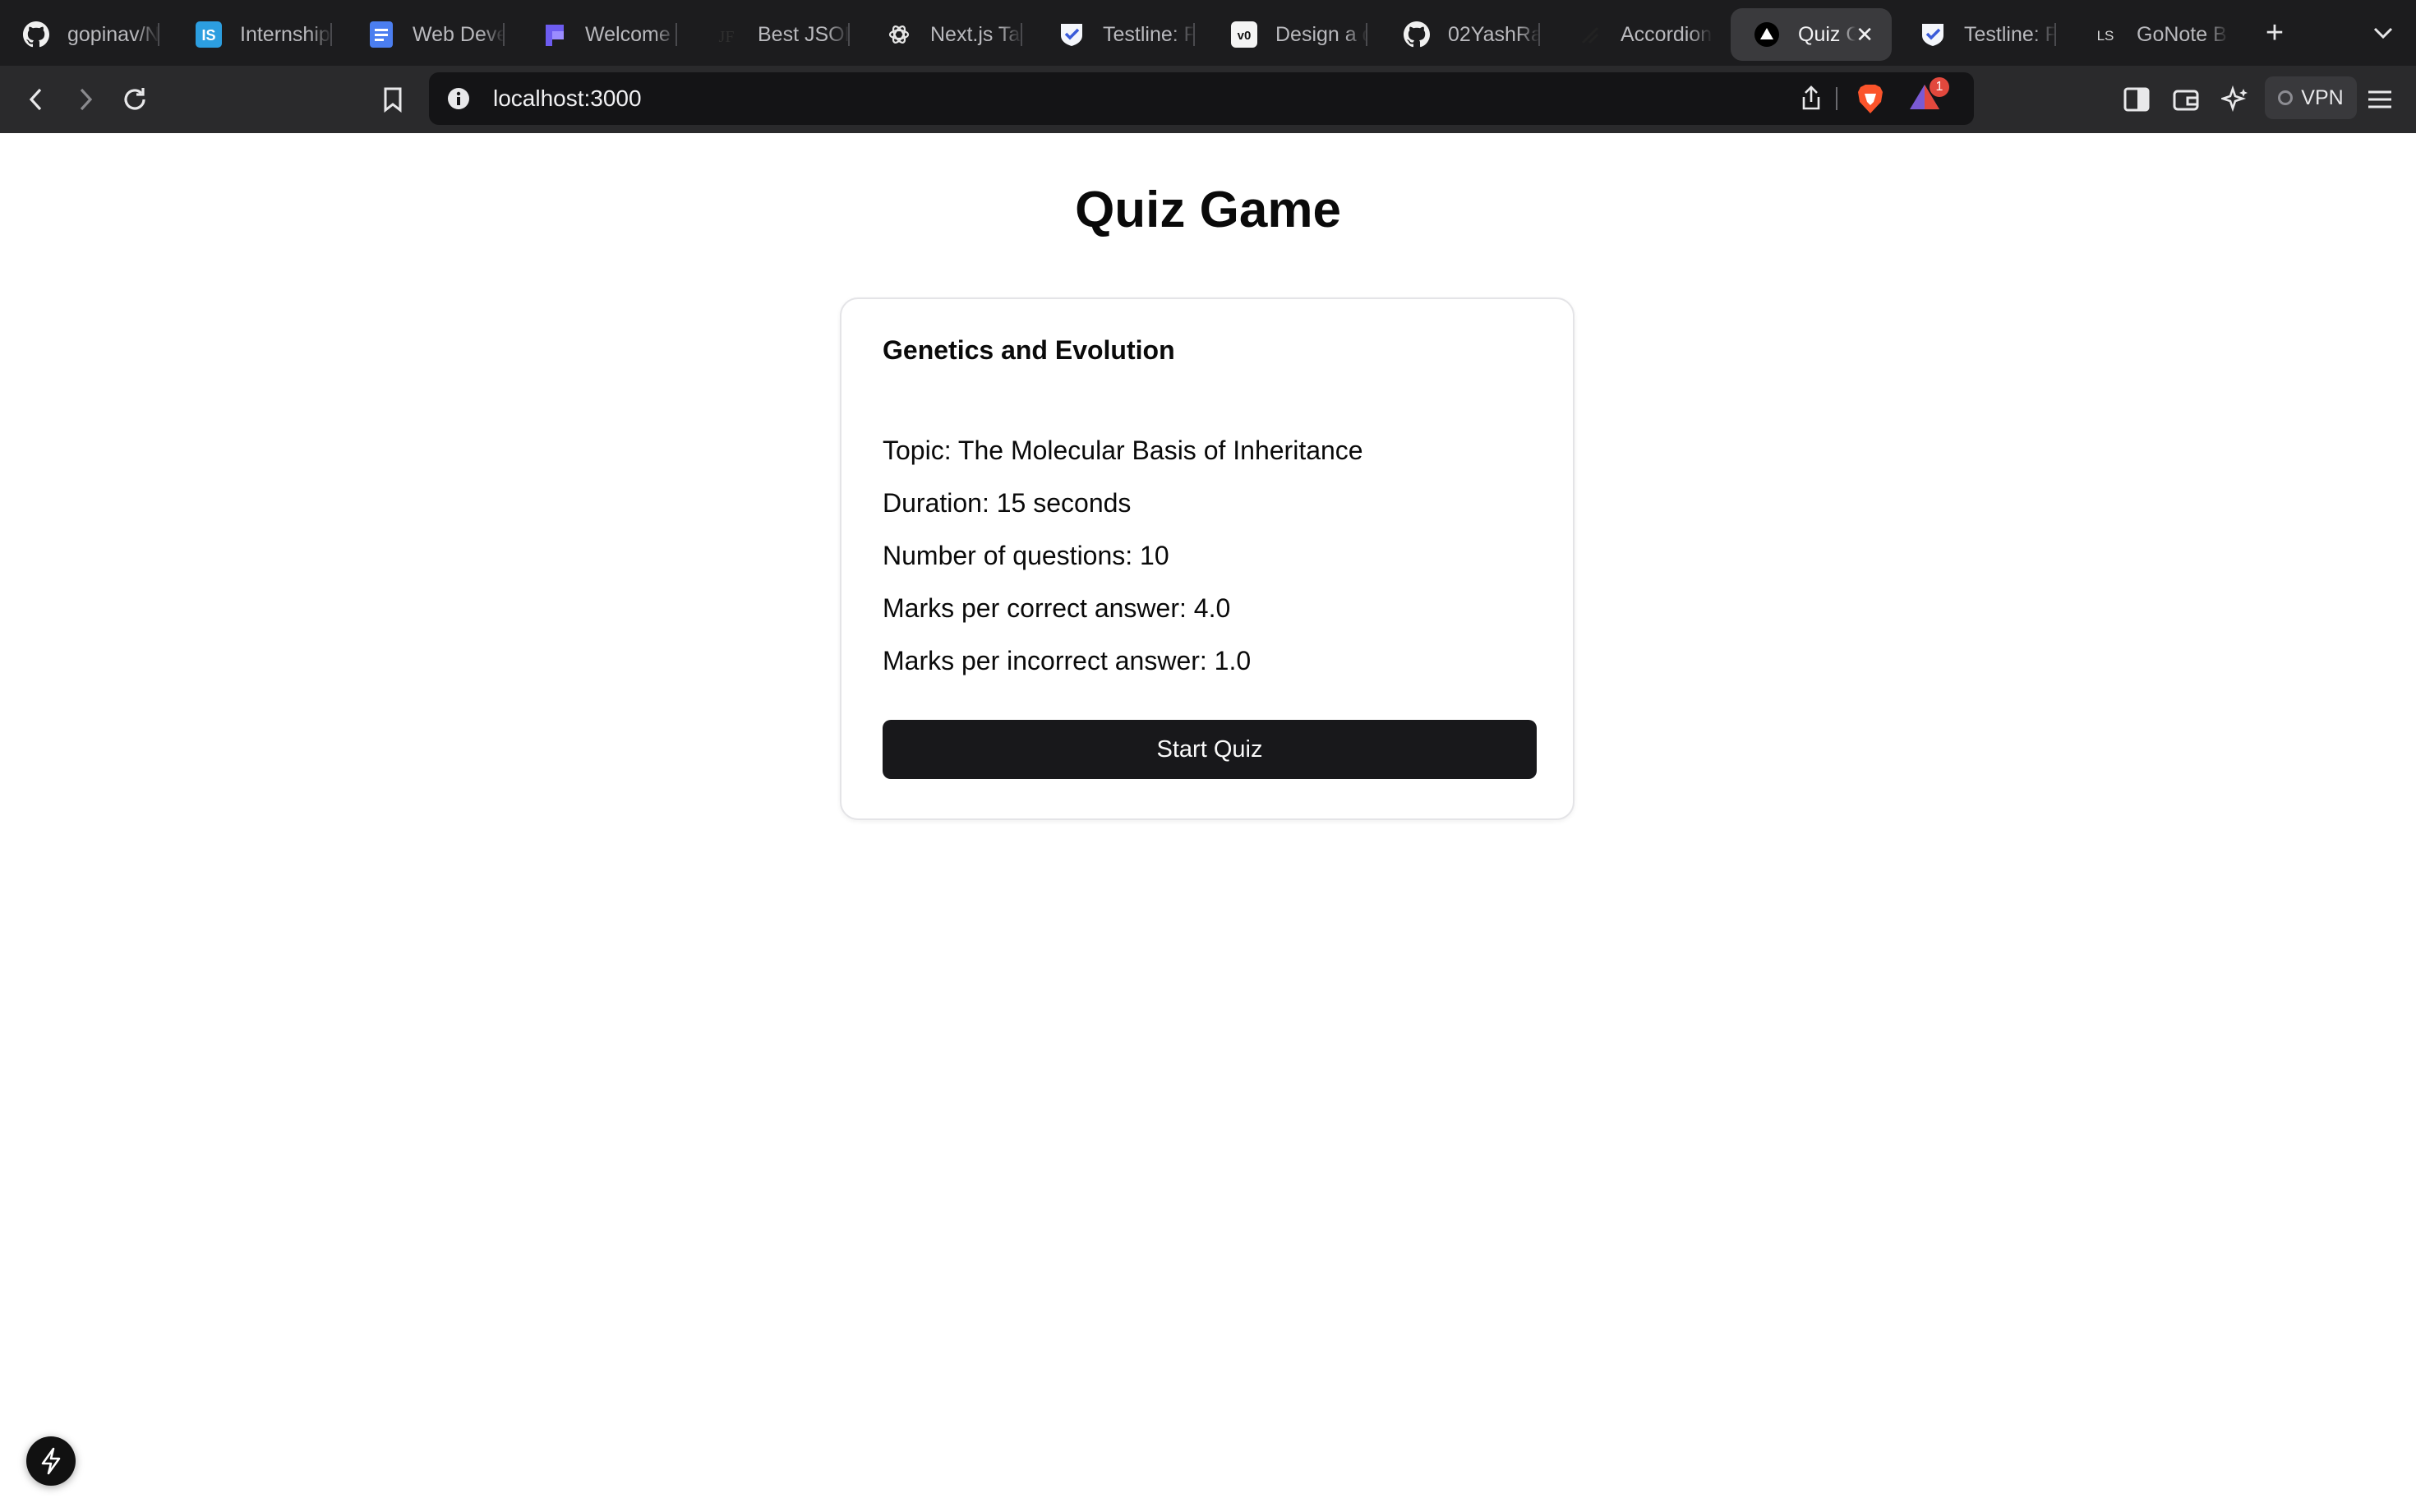 This screenshot has height=1512, width=2416. What do you see at coordinates (567, 99) in the screenshot?
I see `url-text: localhost:3000` at bounding box center [567, 99].